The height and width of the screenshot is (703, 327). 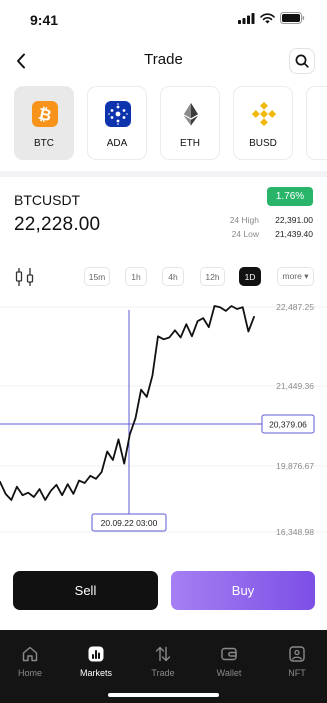 I want to click on coin-card-ada: ADA, so click(x=117, y=123).